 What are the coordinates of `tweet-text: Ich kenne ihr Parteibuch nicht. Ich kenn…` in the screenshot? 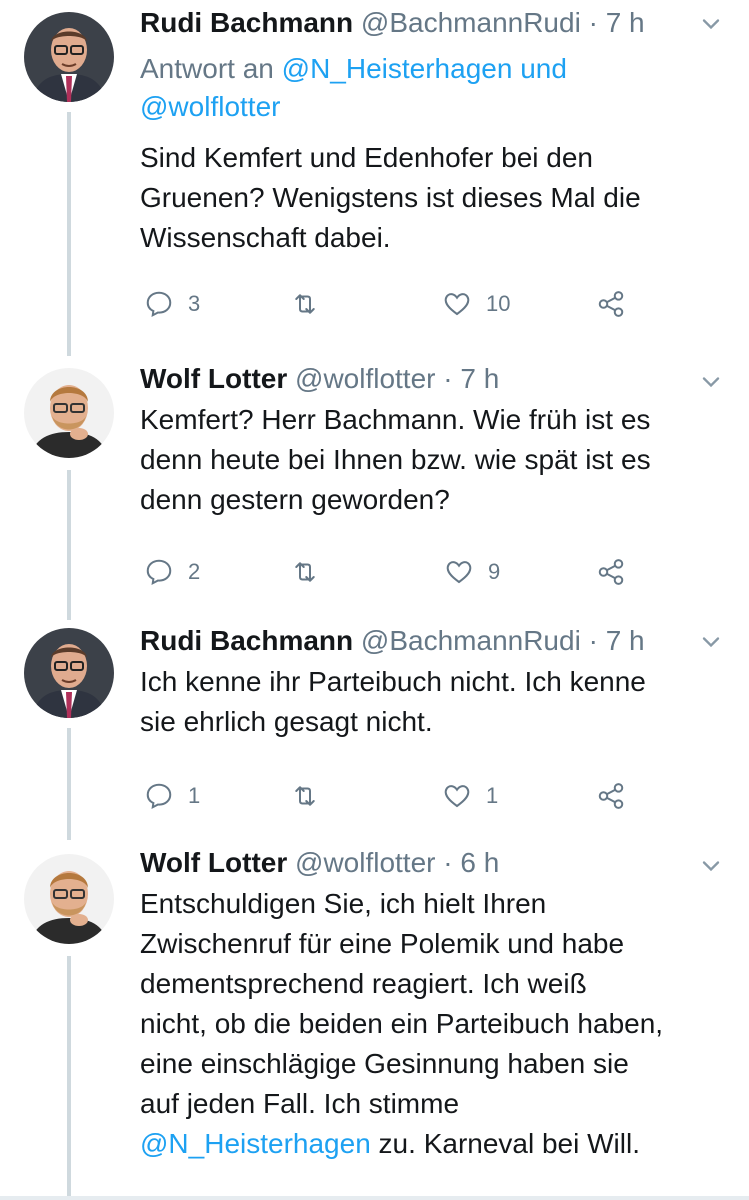 It's located at (432, 702).